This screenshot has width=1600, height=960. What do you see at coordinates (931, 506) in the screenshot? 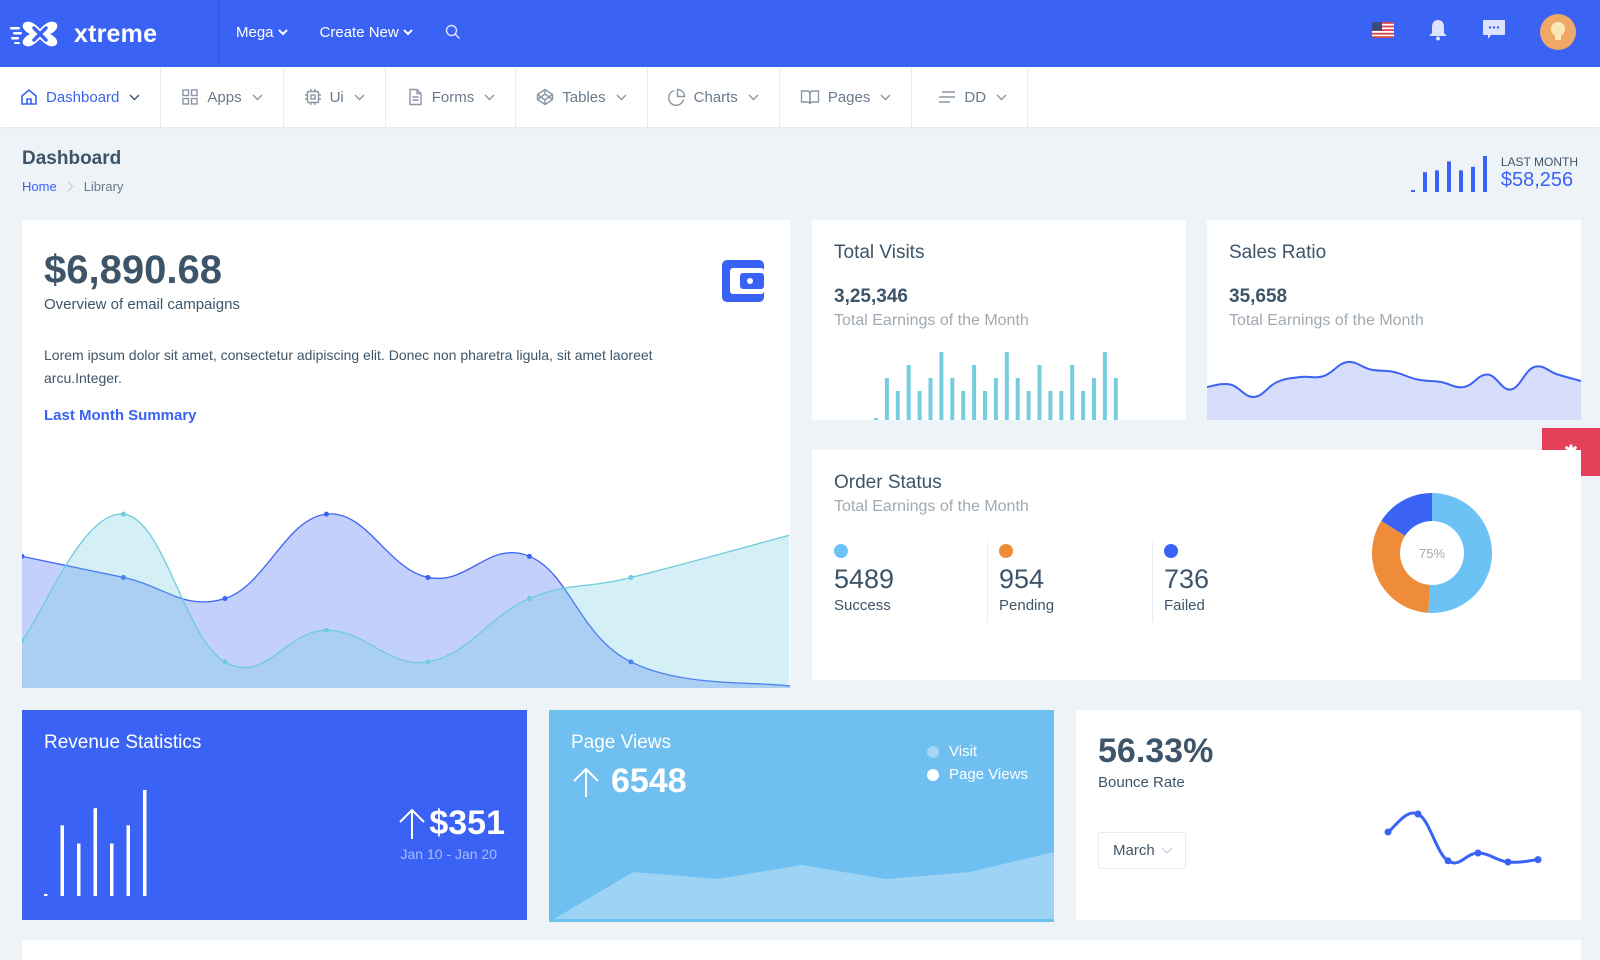
I see `order-status-subtitle: Total Earnings of the Month` at bounding box center [931, 506].